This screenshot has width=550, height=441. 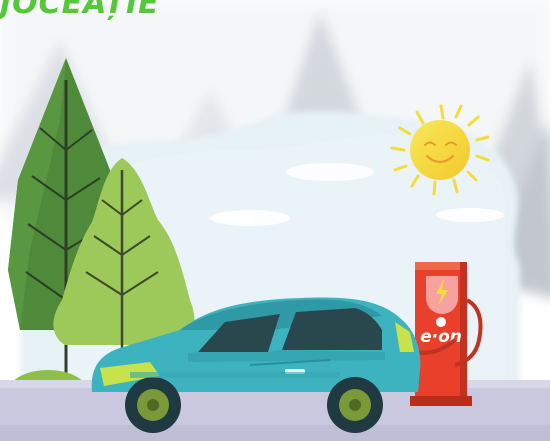 What do you see at coordinates (80, 10) in the screenshot?
I see `page-headline: JOCEAȚIE` at bounding box center [80, 10].